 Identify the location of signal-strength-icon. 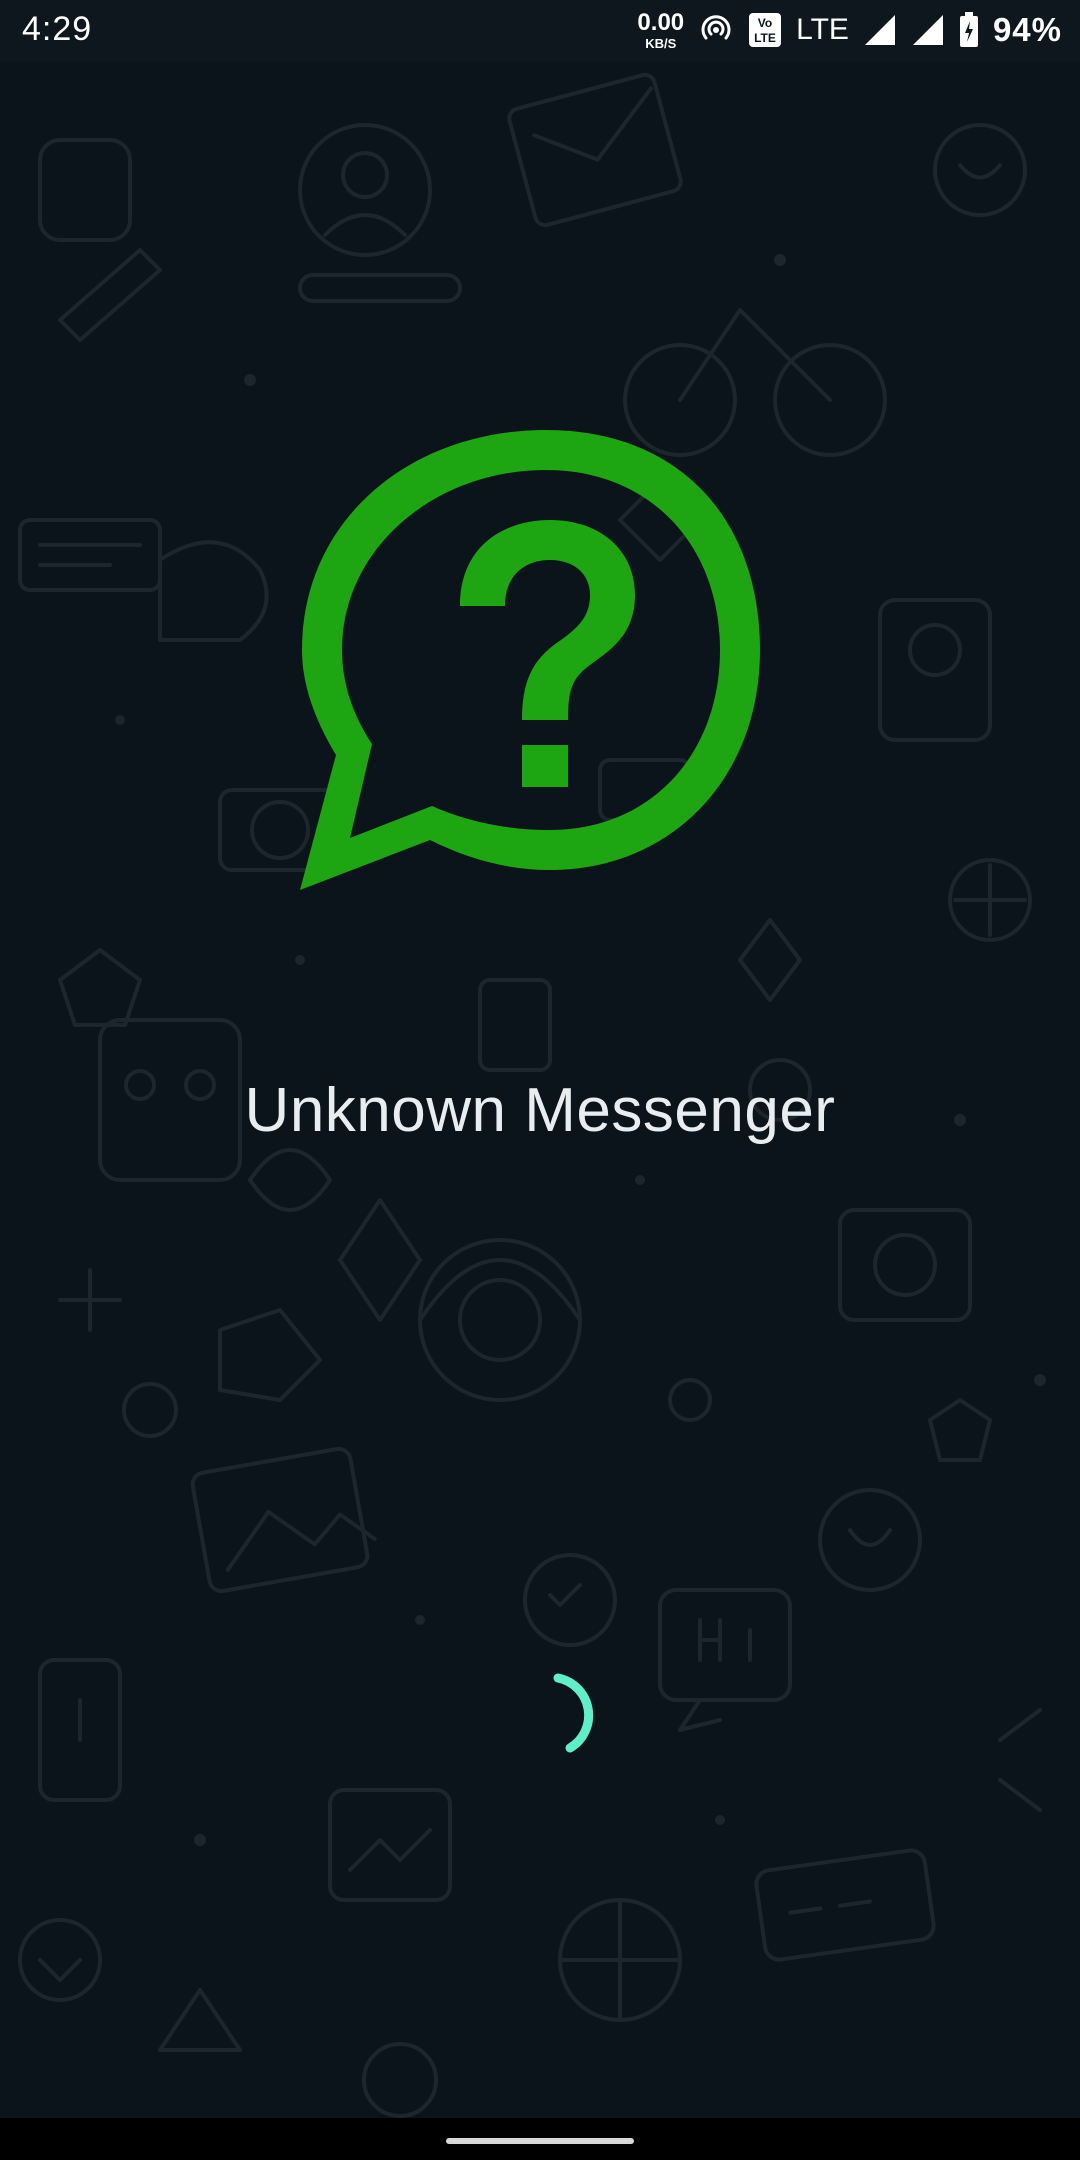
(880, 30).